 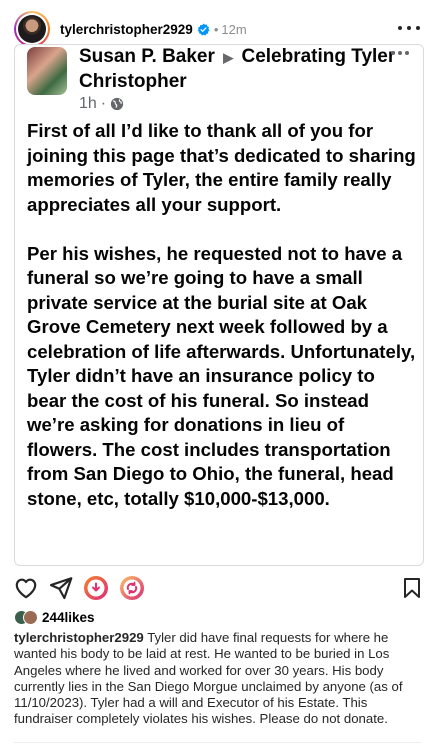 I want to click on divider, so click(x=218, y=742).